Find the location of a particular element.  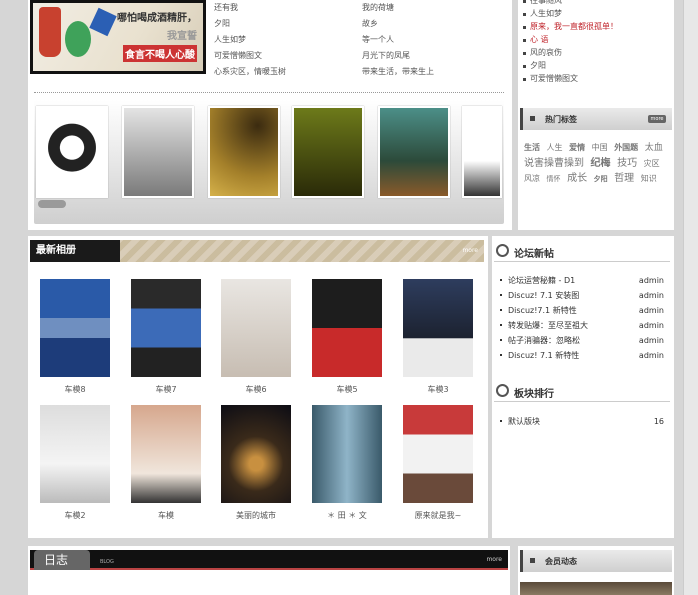

forum-post: 论坛运营秘籍 - D1 admin is located at coordinates (582, 280).